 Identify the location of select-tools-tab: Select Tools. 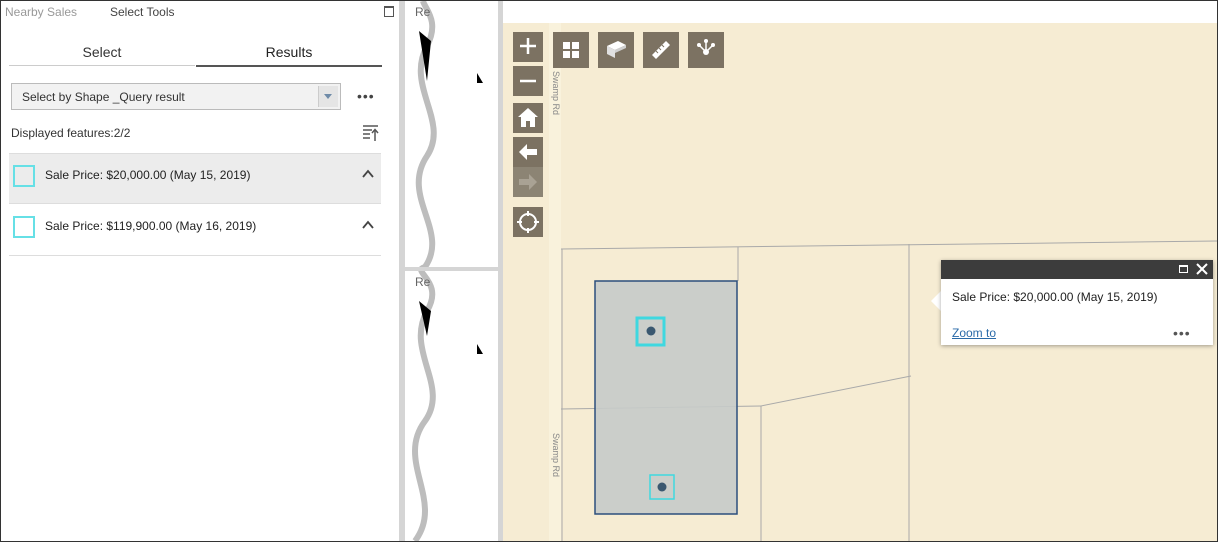
(142, 12).